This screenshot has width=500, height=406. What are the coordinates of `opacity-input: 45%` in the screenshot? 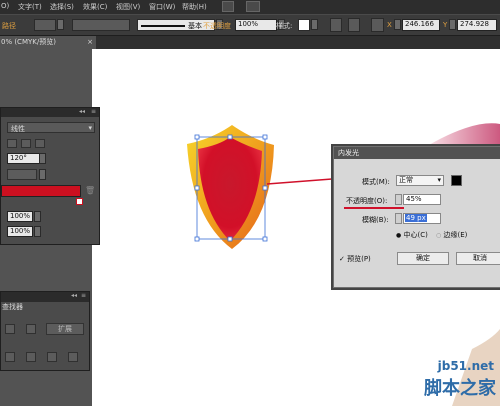 It's located at (422, 199).